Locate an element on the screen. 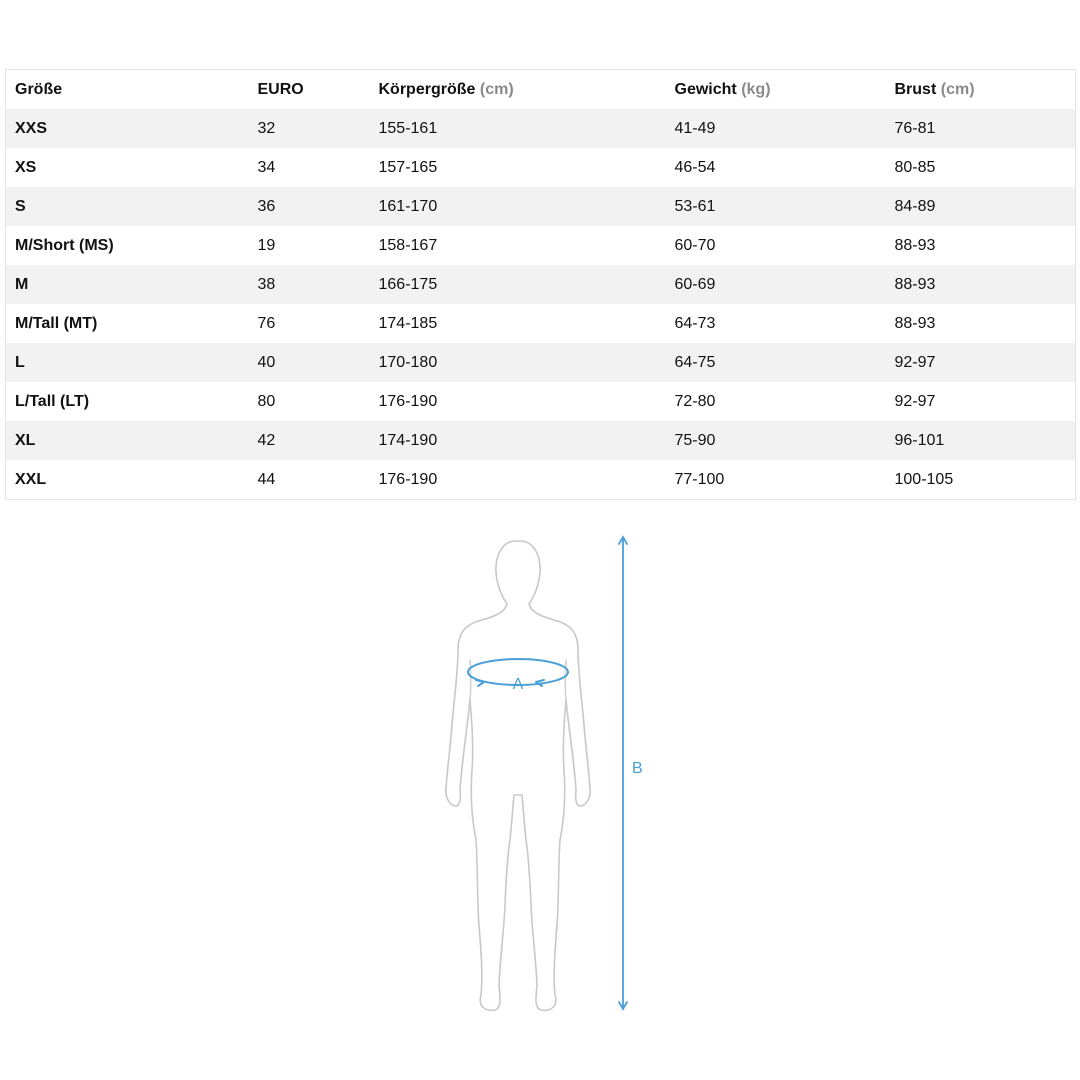 The height and width of the screenshot is (1080, 1080). weight-cell: 75-90 is located at coordinates (695, 440).